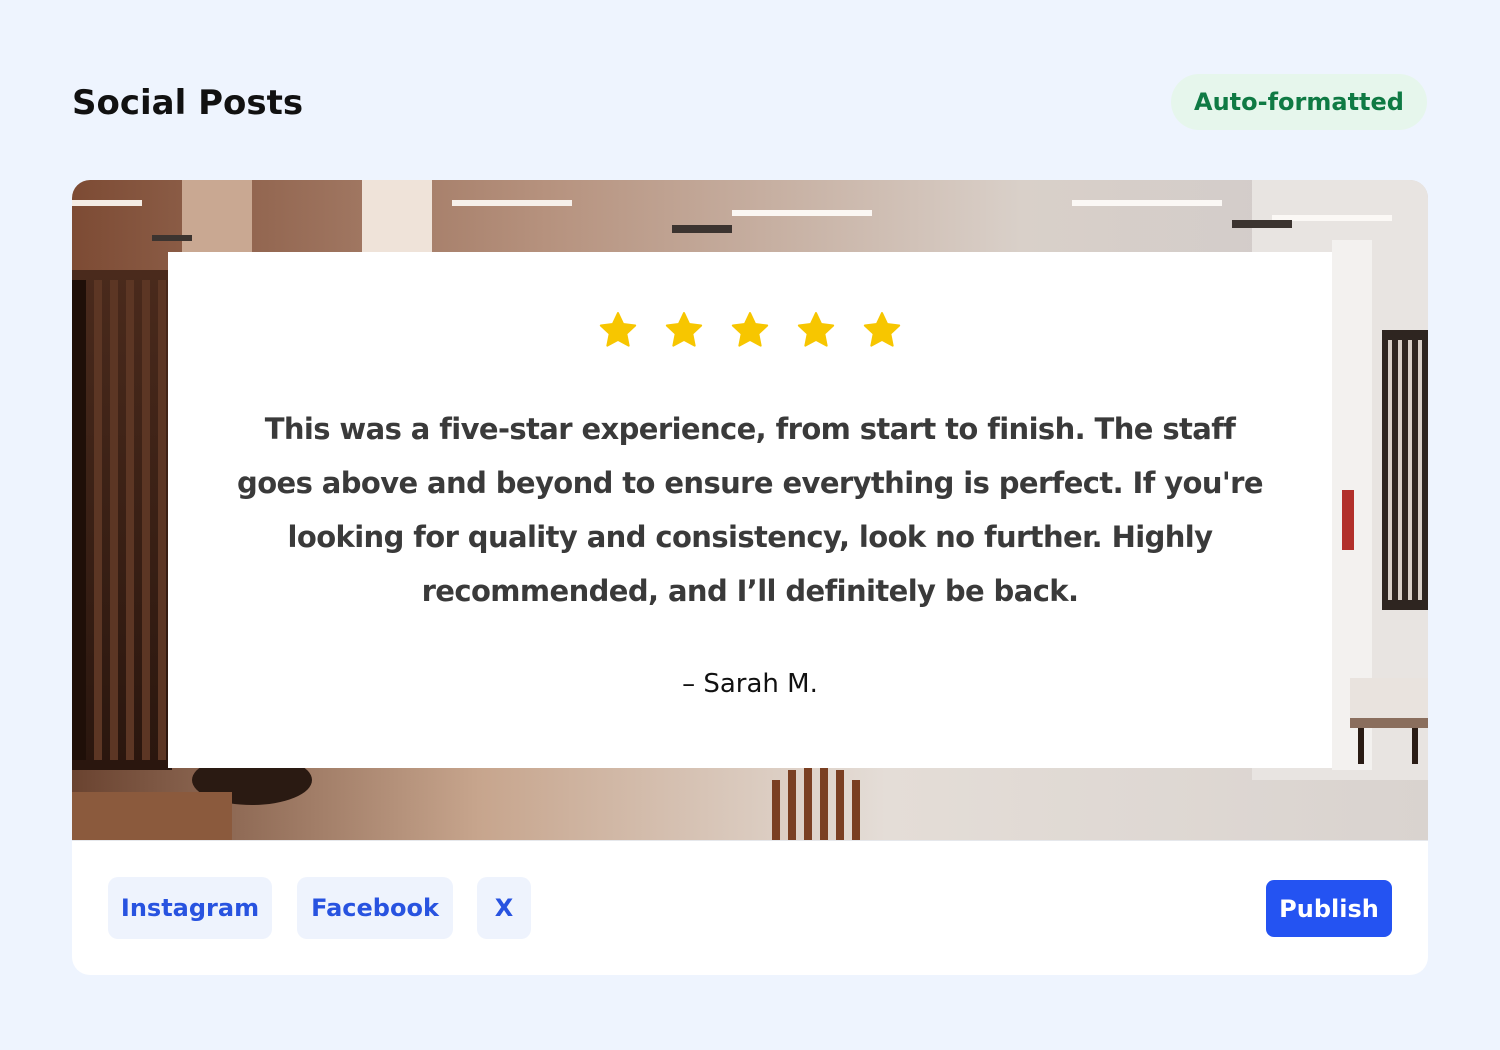  I want to click on platform-chip-x: X, so click(504, 908).